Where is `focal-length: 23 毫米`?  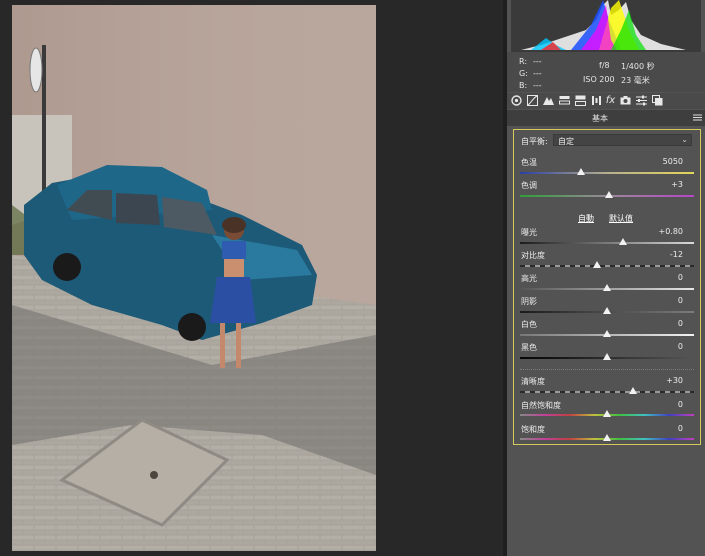 focal-length: 23 毫米 is located at coordinates (635, 80).